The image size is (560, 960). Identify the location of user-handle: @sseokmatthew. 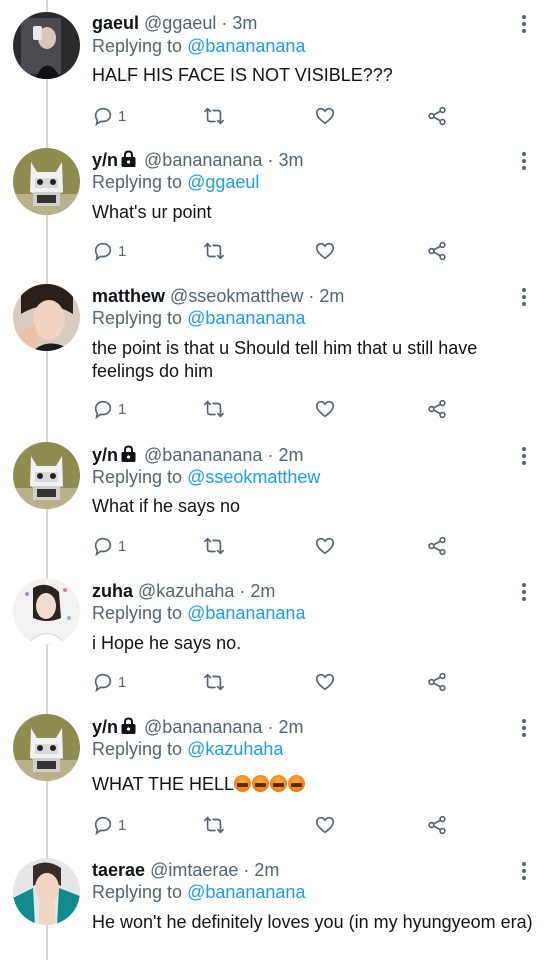
(236, 296).